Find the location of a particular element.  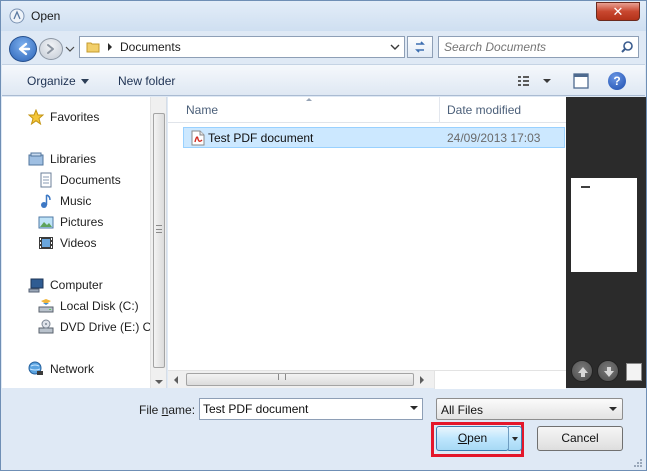

new-folder-button: New folder is located at coordinates (146, 81).